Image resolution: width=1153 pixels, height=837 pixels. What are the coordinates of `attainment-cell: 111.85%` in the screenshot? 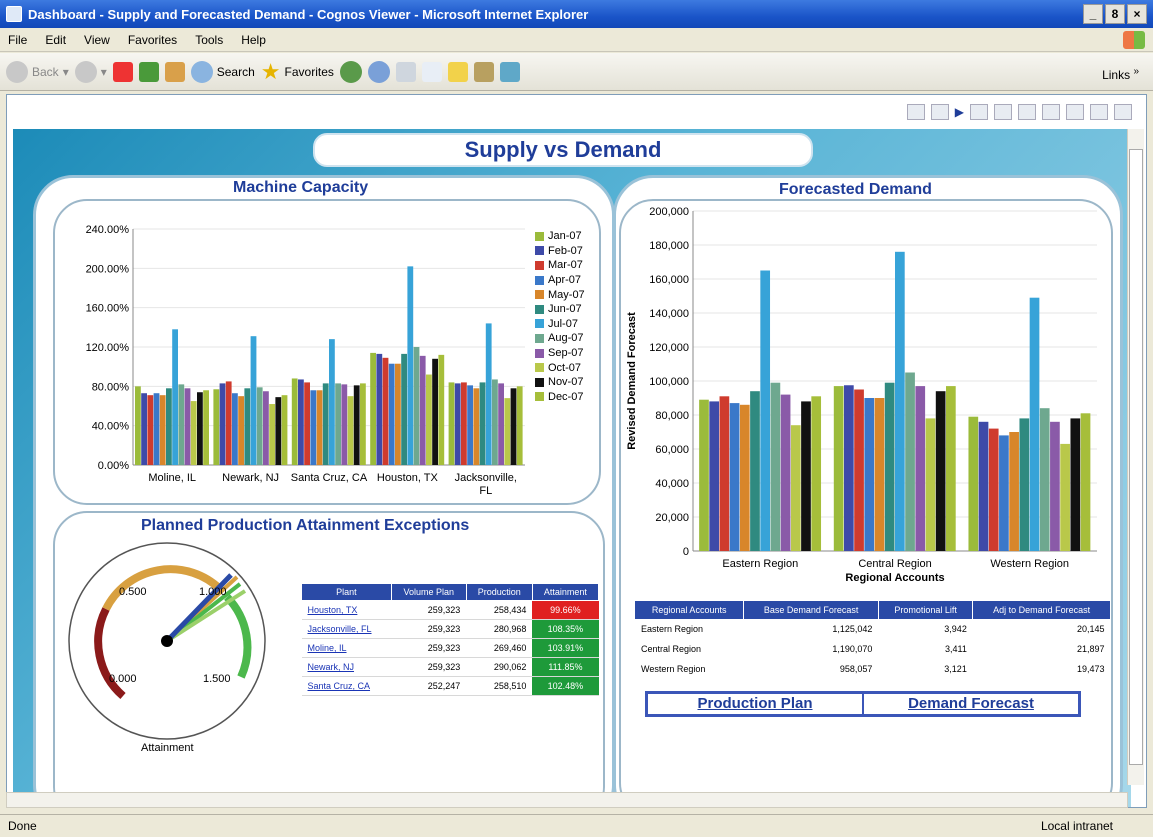 It's located at (565, 667).